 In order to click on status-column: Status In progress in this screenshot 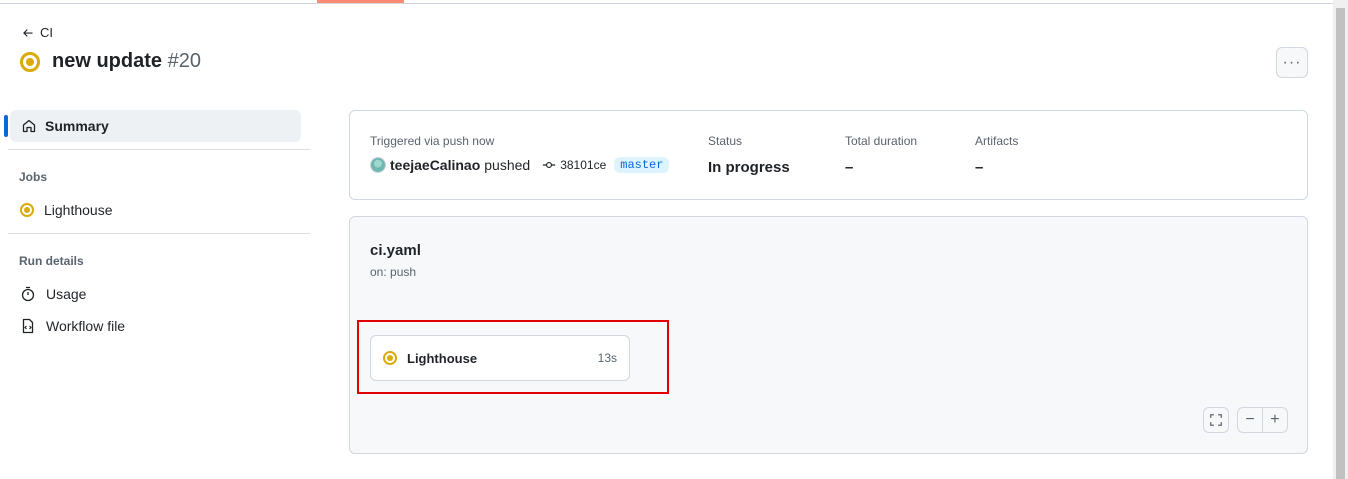, I will do `click(749, 155)`.